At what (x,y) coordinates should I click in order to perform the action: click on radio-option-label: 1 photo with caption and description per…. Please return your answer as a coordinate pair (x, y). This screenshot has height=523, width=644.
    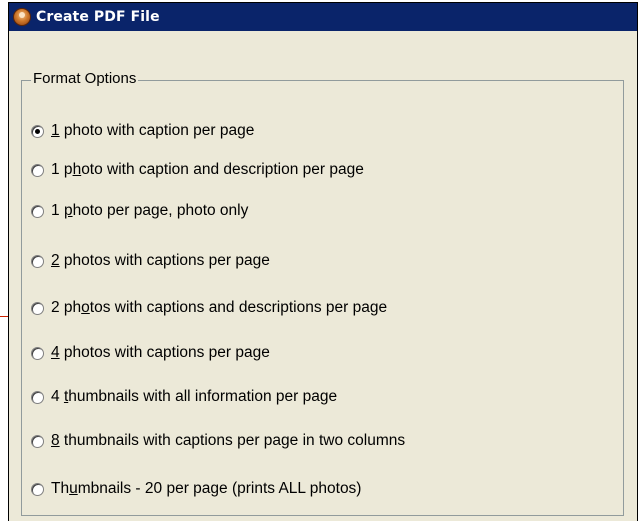
    Looking at the image, I should click on (207, 169).